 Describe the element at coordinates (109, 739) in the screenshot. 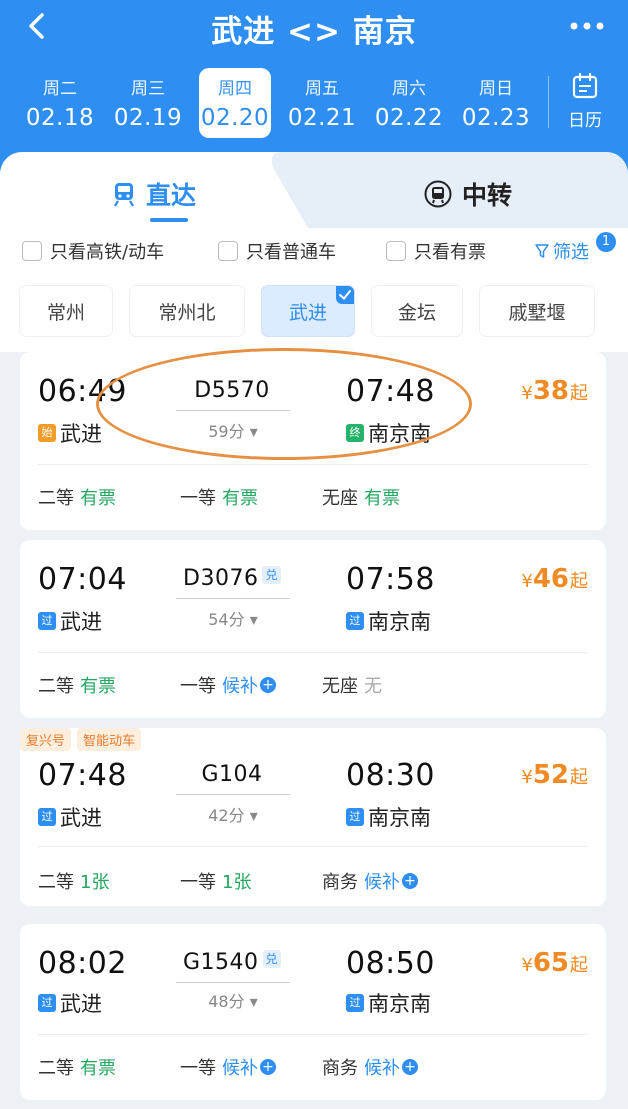

I see `smart-emu-tag: 智能动车` at that location.